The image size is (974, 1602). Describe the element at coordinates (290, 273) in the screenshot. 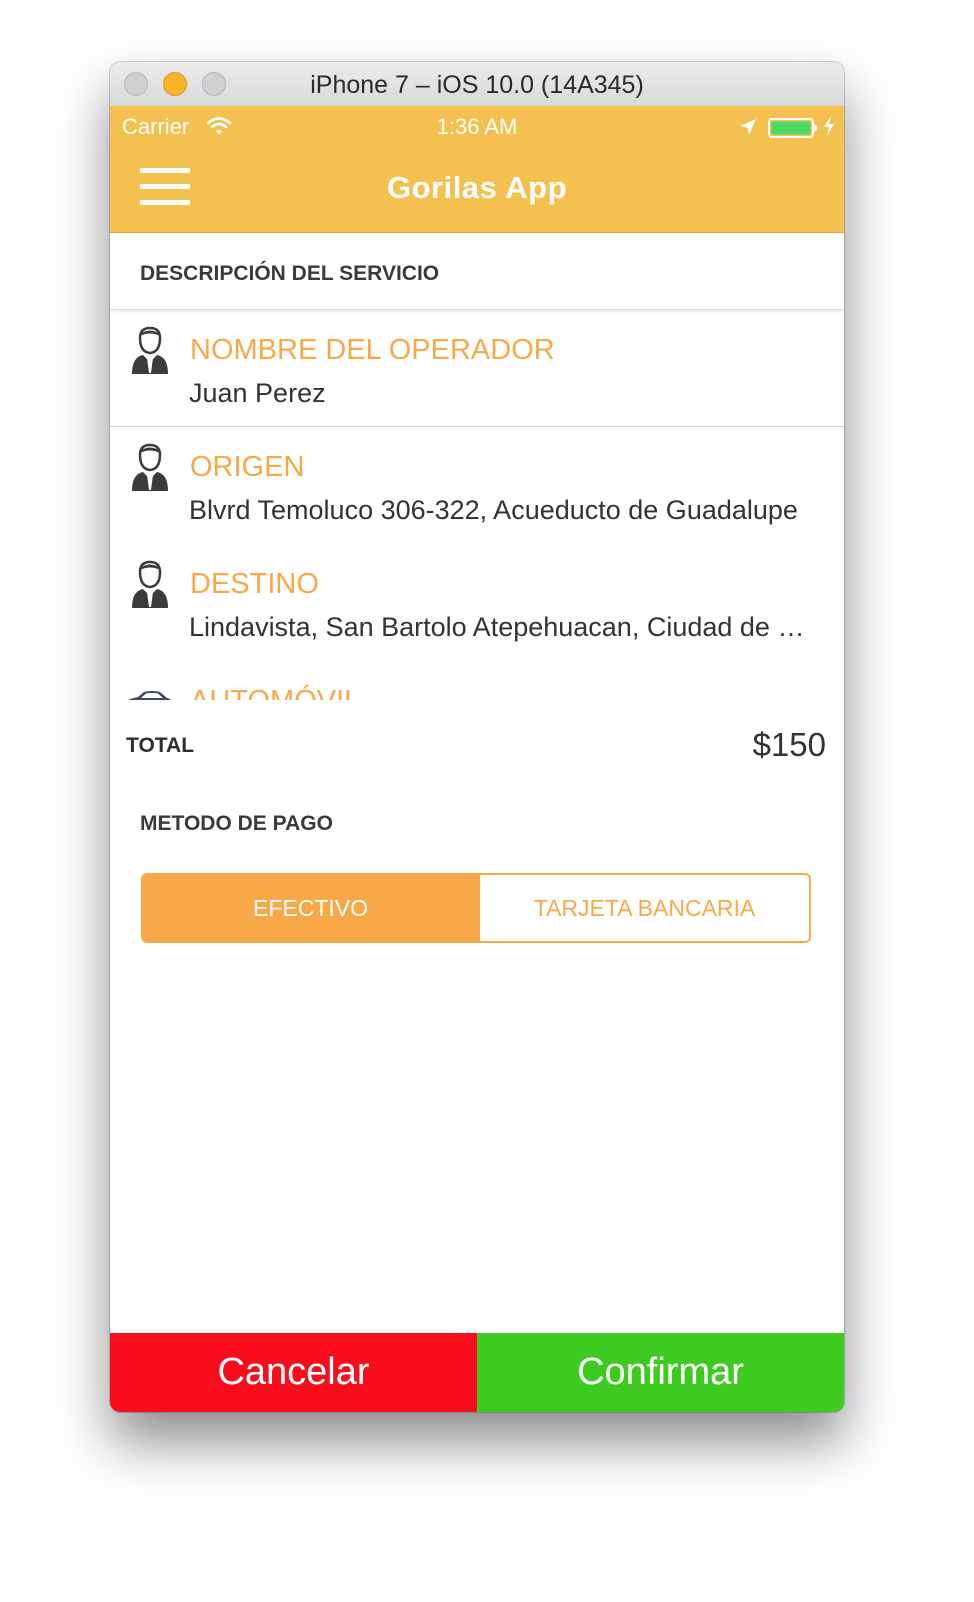

I see `service-description-title: DESCRIPCIÓN DEL SERVICIO` at that location.